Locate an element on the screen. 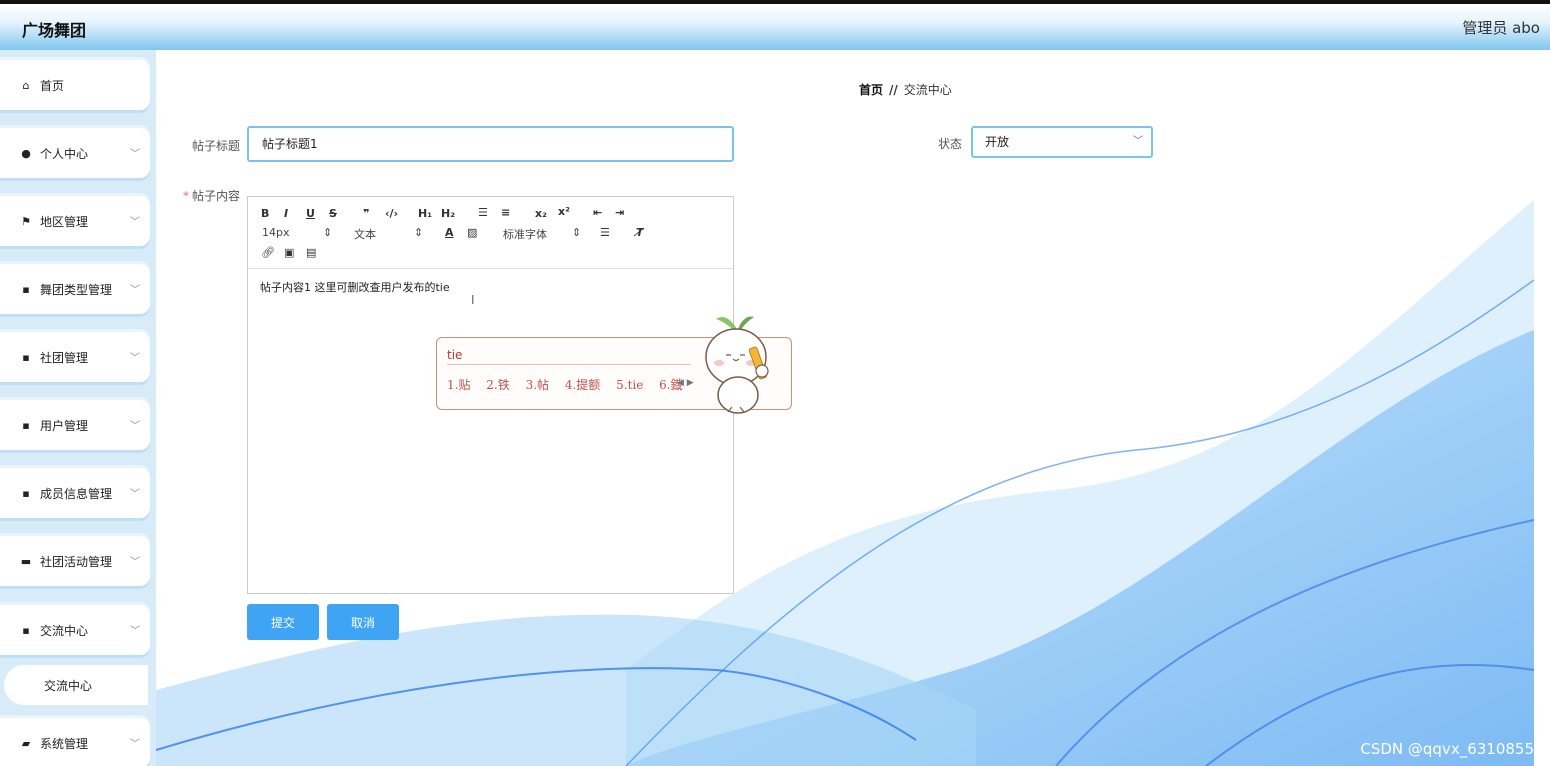 This screenshot has width=1550, height=766. flag-icon: ⚑ is located at coordinates (26, 221).